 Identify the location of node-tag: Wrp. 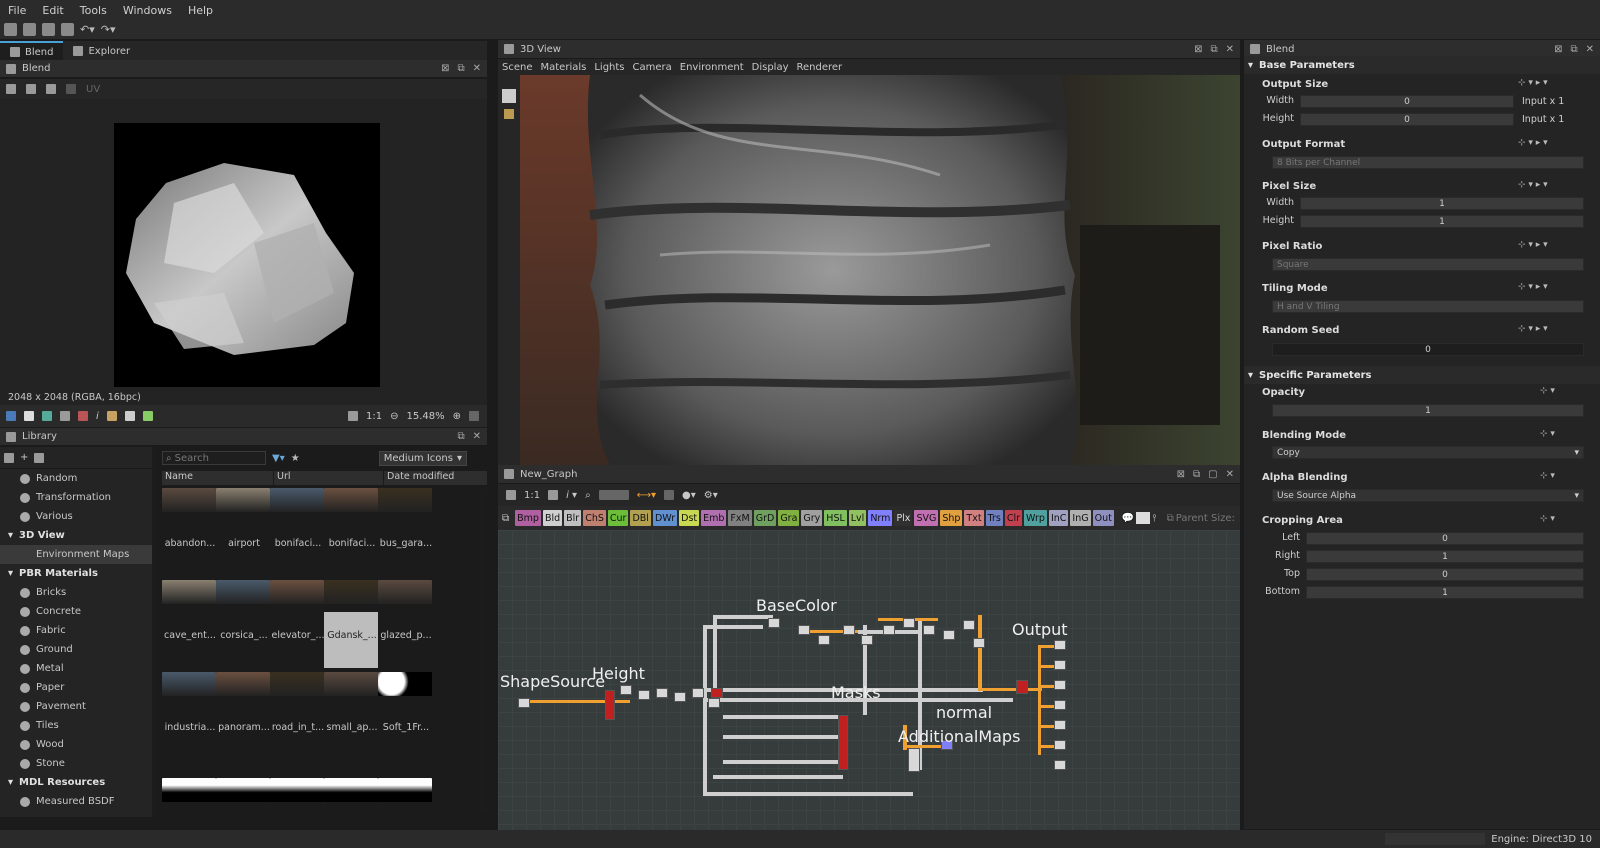
(1035, 518).